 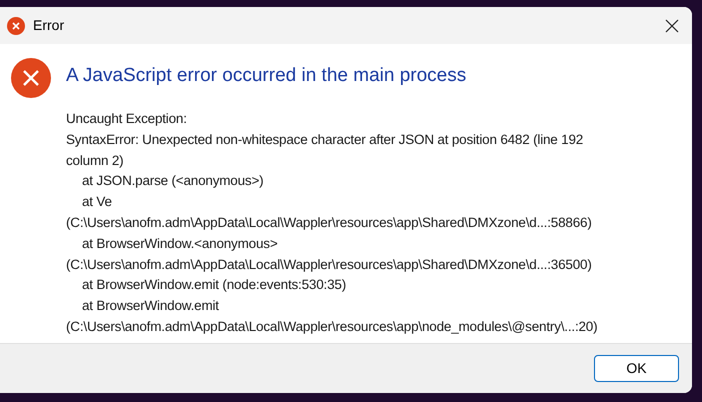 I want to click on error-heading: A JavaScript error occurred in the main process, so click(x=267, y=76).